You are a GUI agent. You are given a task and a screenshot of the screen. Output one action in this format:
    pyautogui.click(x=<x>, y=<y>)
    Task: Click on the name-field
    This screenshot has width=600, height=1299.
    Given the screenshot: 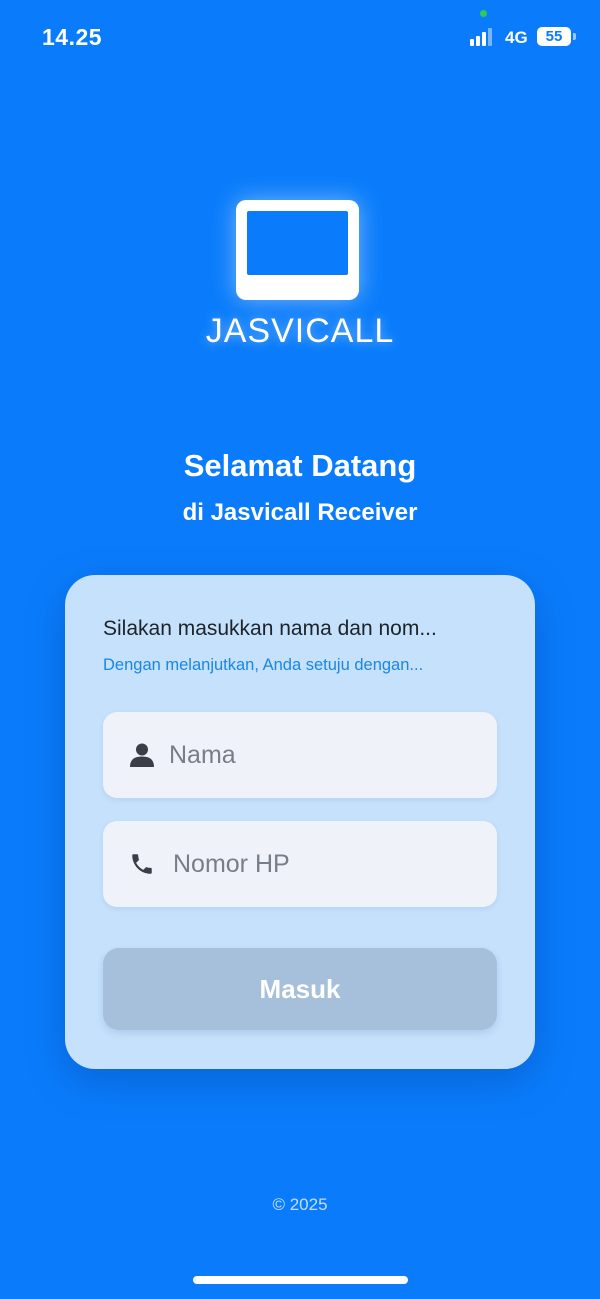 What is the action you would take?
    pyautogui.click(x=300, y=755)
    